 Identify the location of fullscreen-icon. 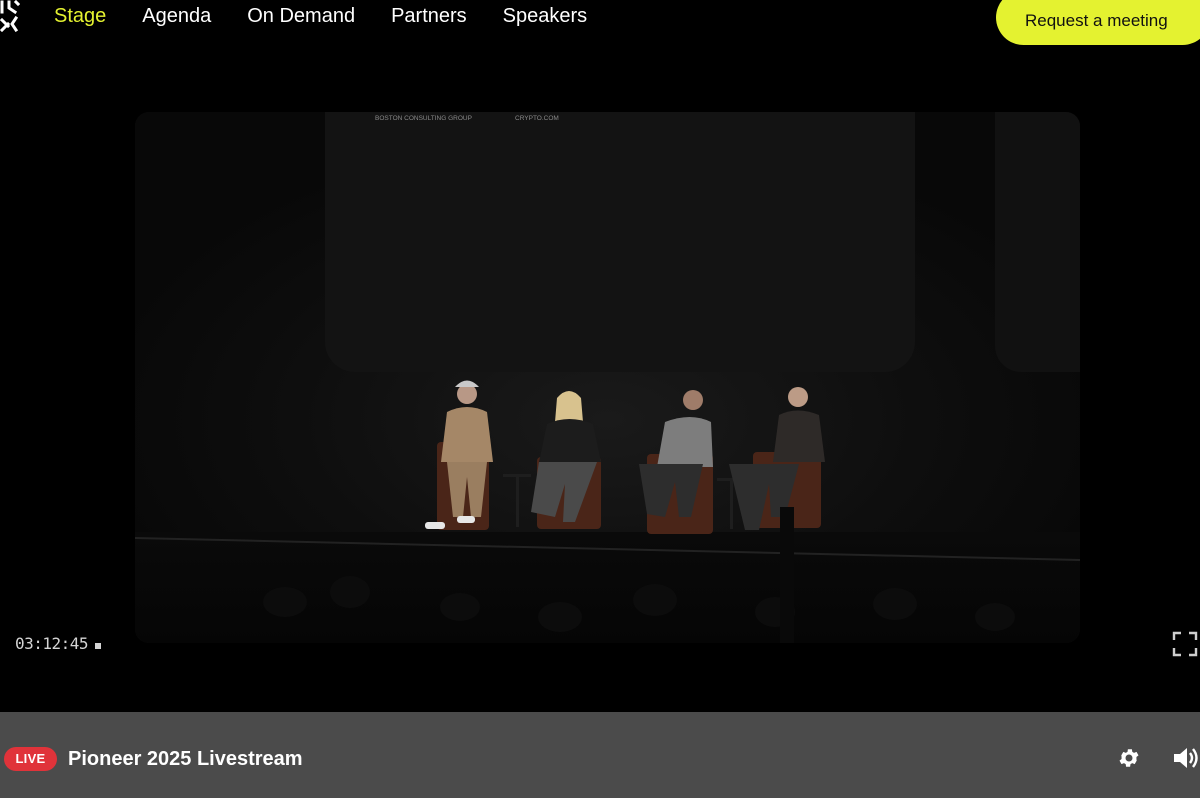
(1185, 644).